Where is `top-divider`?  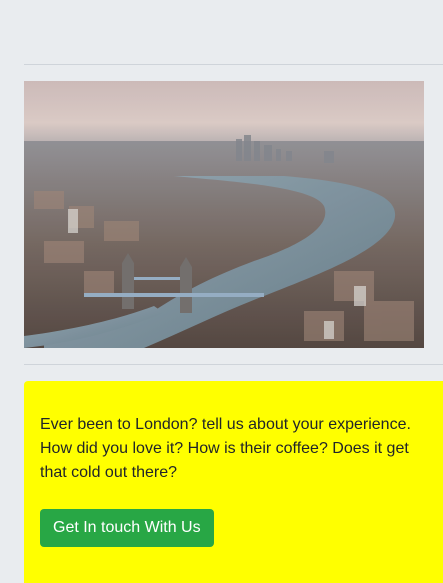
top-divider is located at coordinates (233, 64).